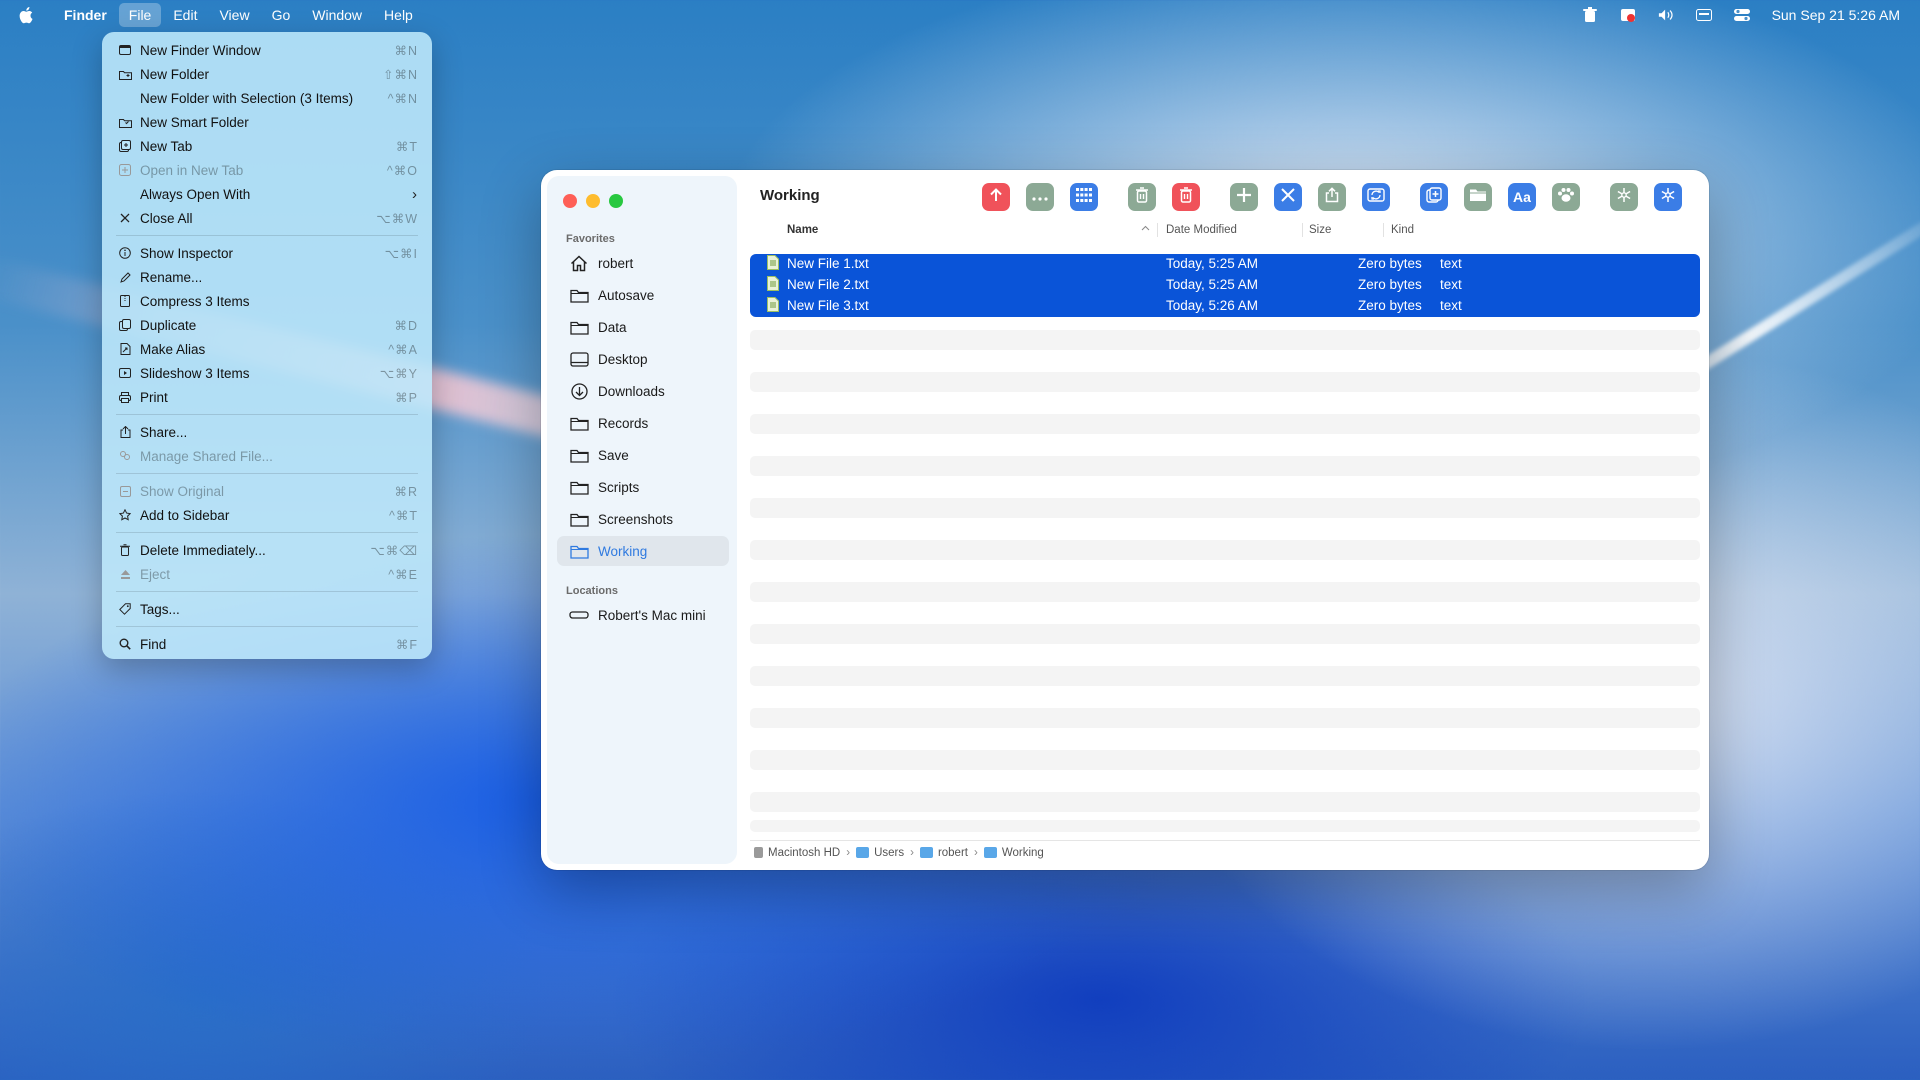  Describe the element at coordinates (1013, 853) in the screenshot. I see `path-segment-working: Working` at that location.